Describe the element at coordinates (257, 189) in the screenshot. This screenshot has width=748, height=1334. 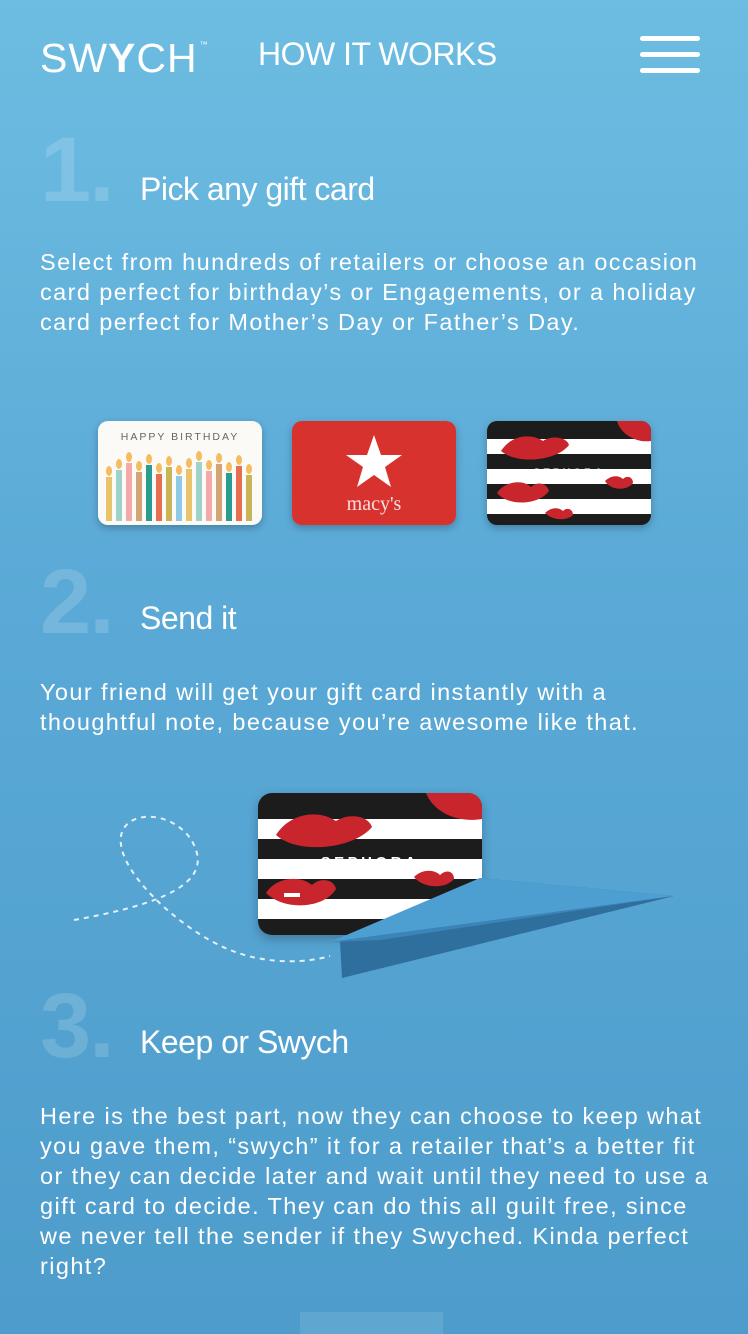
I see `step-1-title: Pick any gift card` at that location.